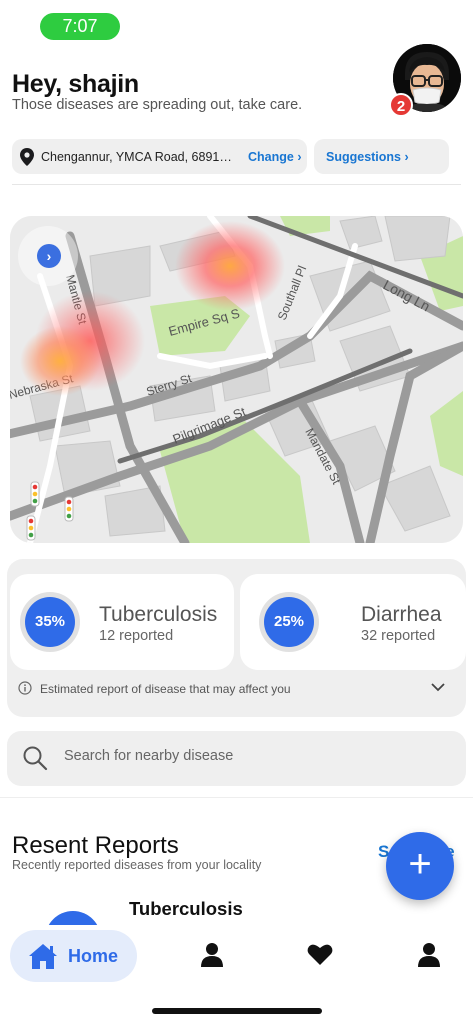 The width and height of the screenshot is (473, 1024). Describe the element at coordinates (353, 622) in the screenshot. I see `stat-card-diarrhea: 25% Diarrhea 32 reported` at that location.